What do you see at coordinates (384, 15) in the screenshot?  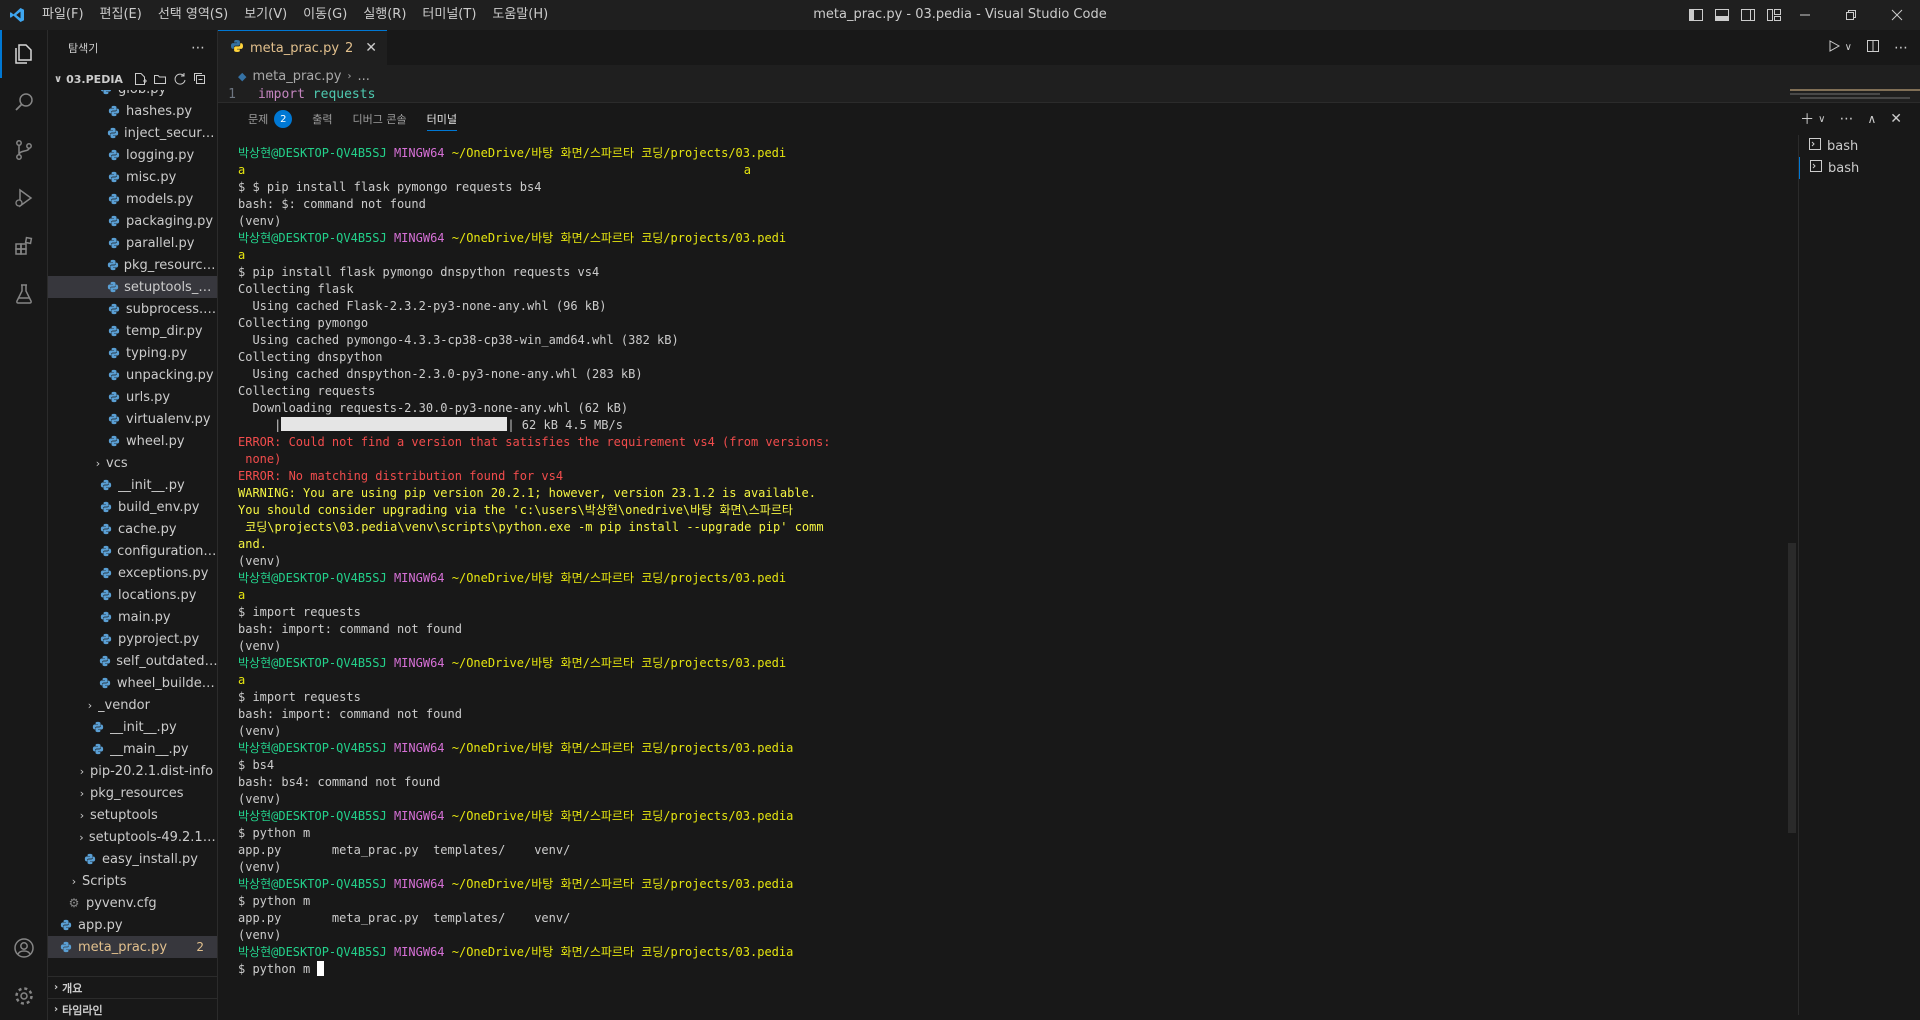 I see `menu-item: 실행(R)` at bounding box center [384, 15].